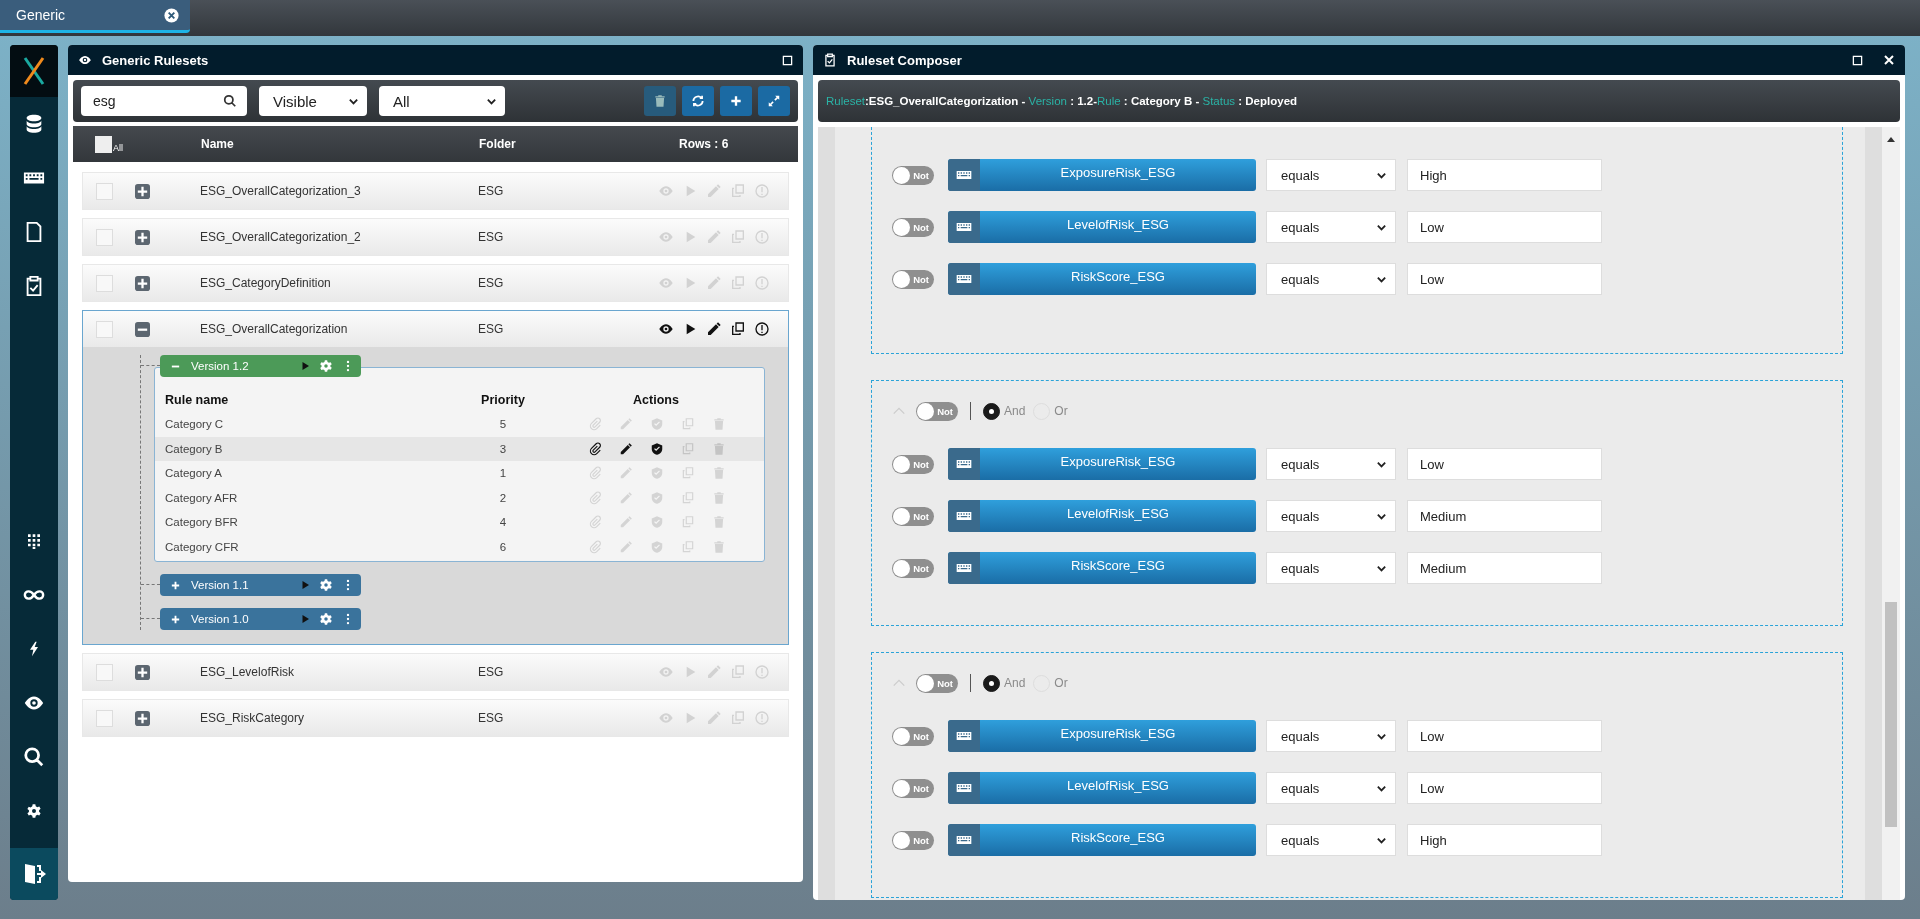 The width and height of the screenshot is (1920, 919). What do you see at coordinates (459, 424) in the screenshot?
I see `rule-row: Category C 5` at bounding box center [459, 424].